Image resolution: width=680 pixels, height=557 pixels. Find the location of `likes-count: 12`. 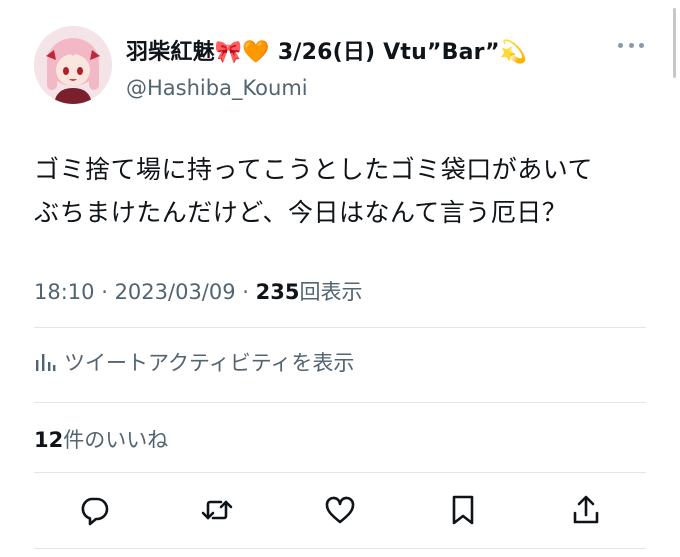

likes-count: 12 is located at coordinates (49, 440).